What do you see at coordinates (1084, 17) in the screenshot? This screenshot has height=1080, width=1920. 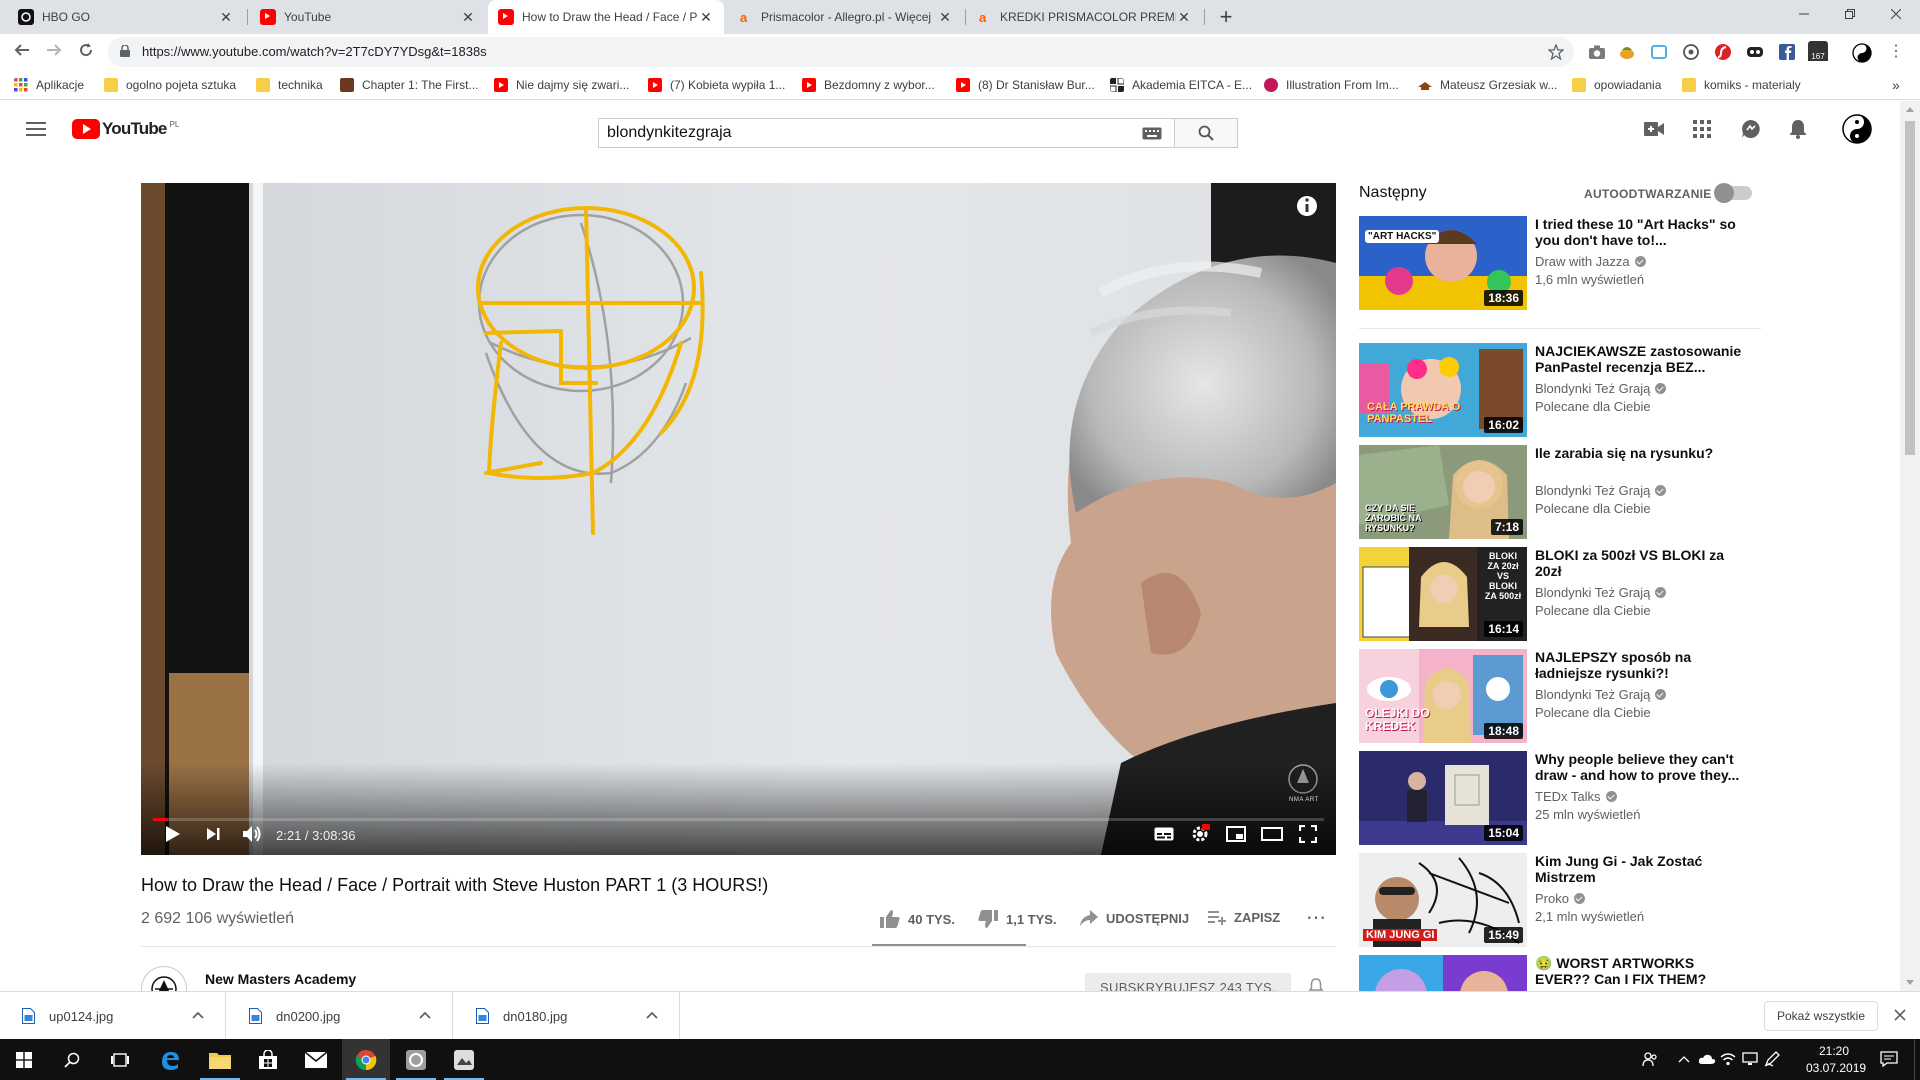 I see `tab-kredki-prismacolor: a KREDKI PRISMACOLOR PREMIER ✕` at bounding box center [1084, 17].